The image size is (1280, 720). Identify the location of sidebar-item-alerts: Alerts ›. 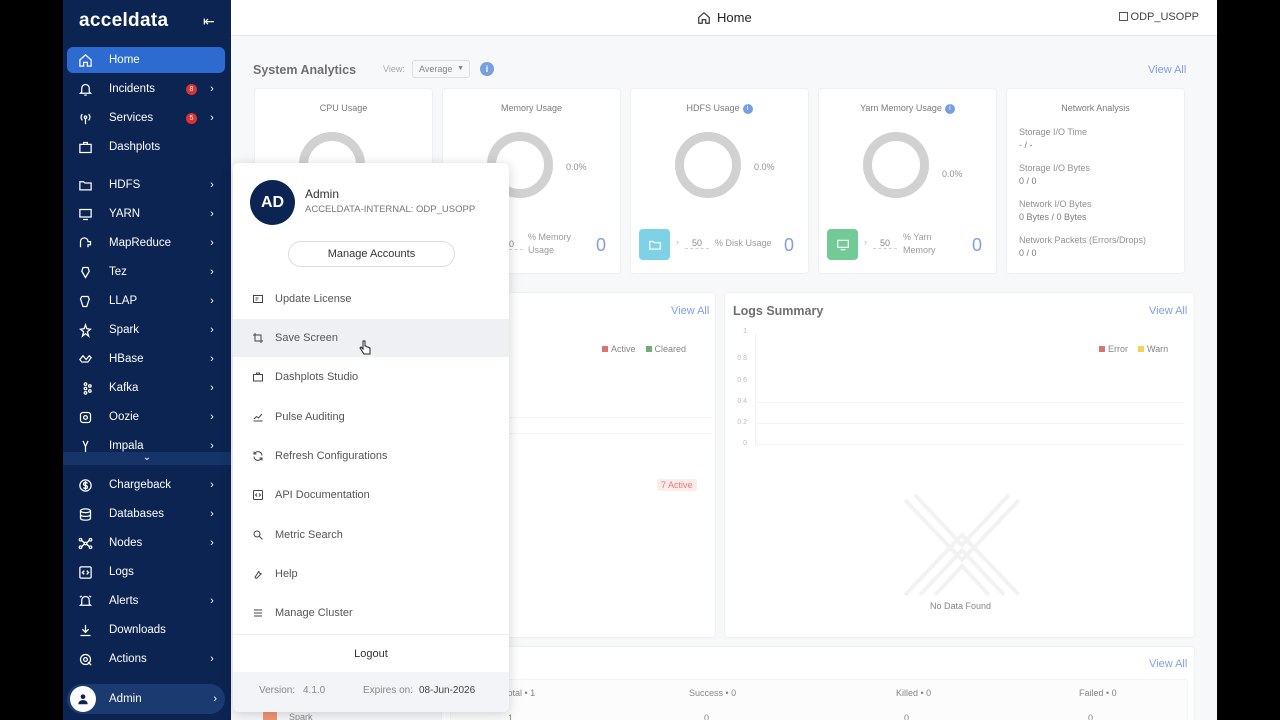
(146, 601).